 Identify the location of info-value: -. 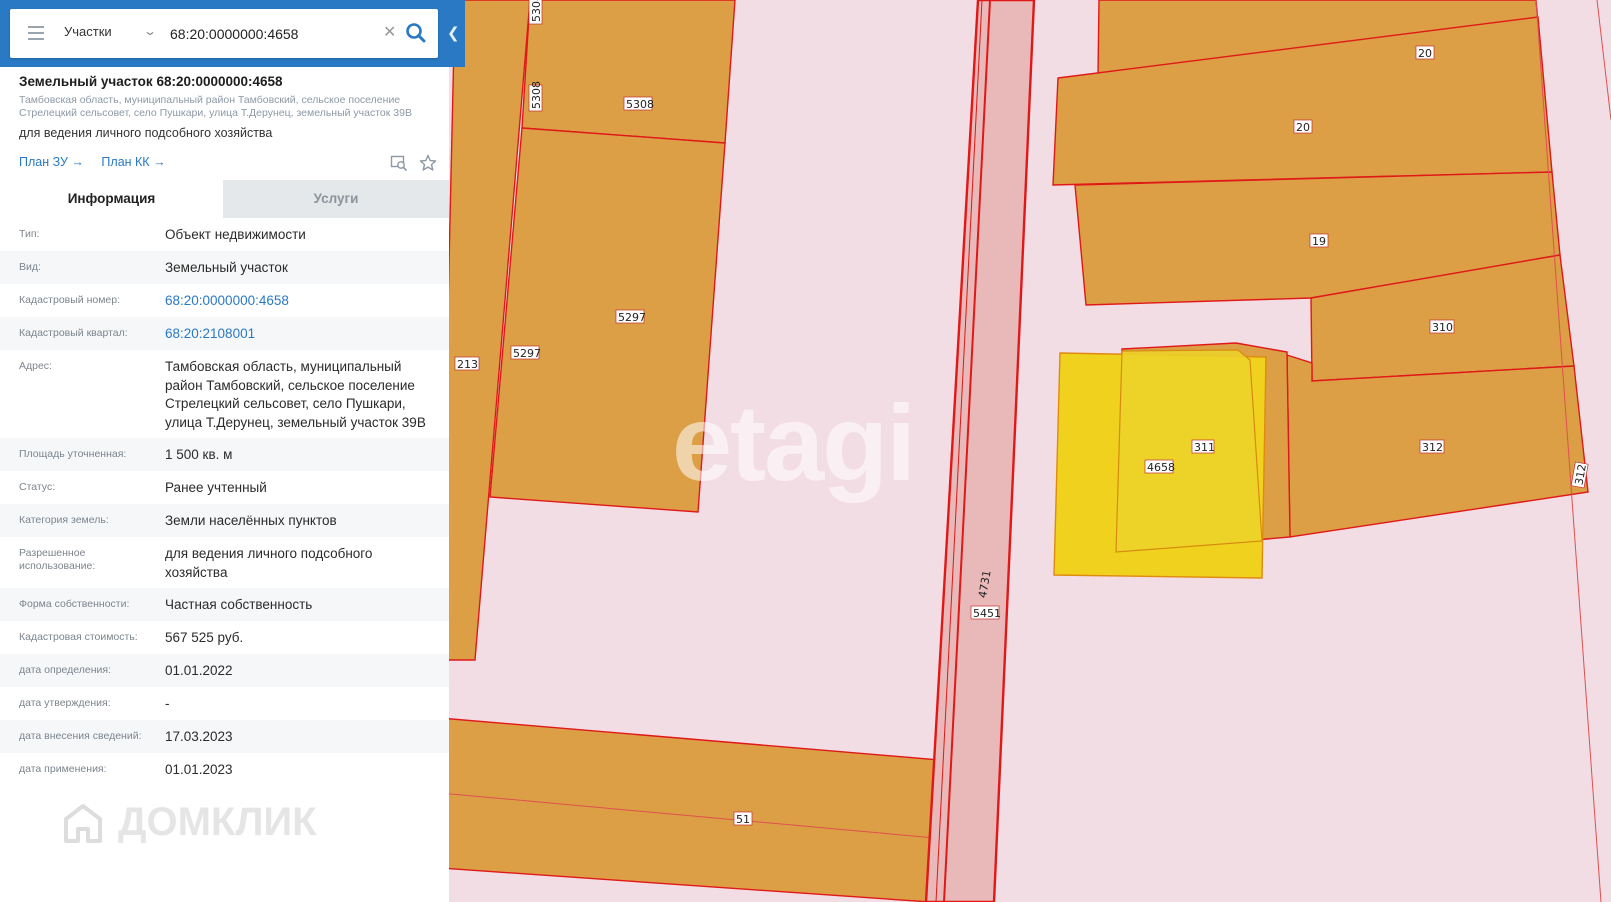
(167, 703).